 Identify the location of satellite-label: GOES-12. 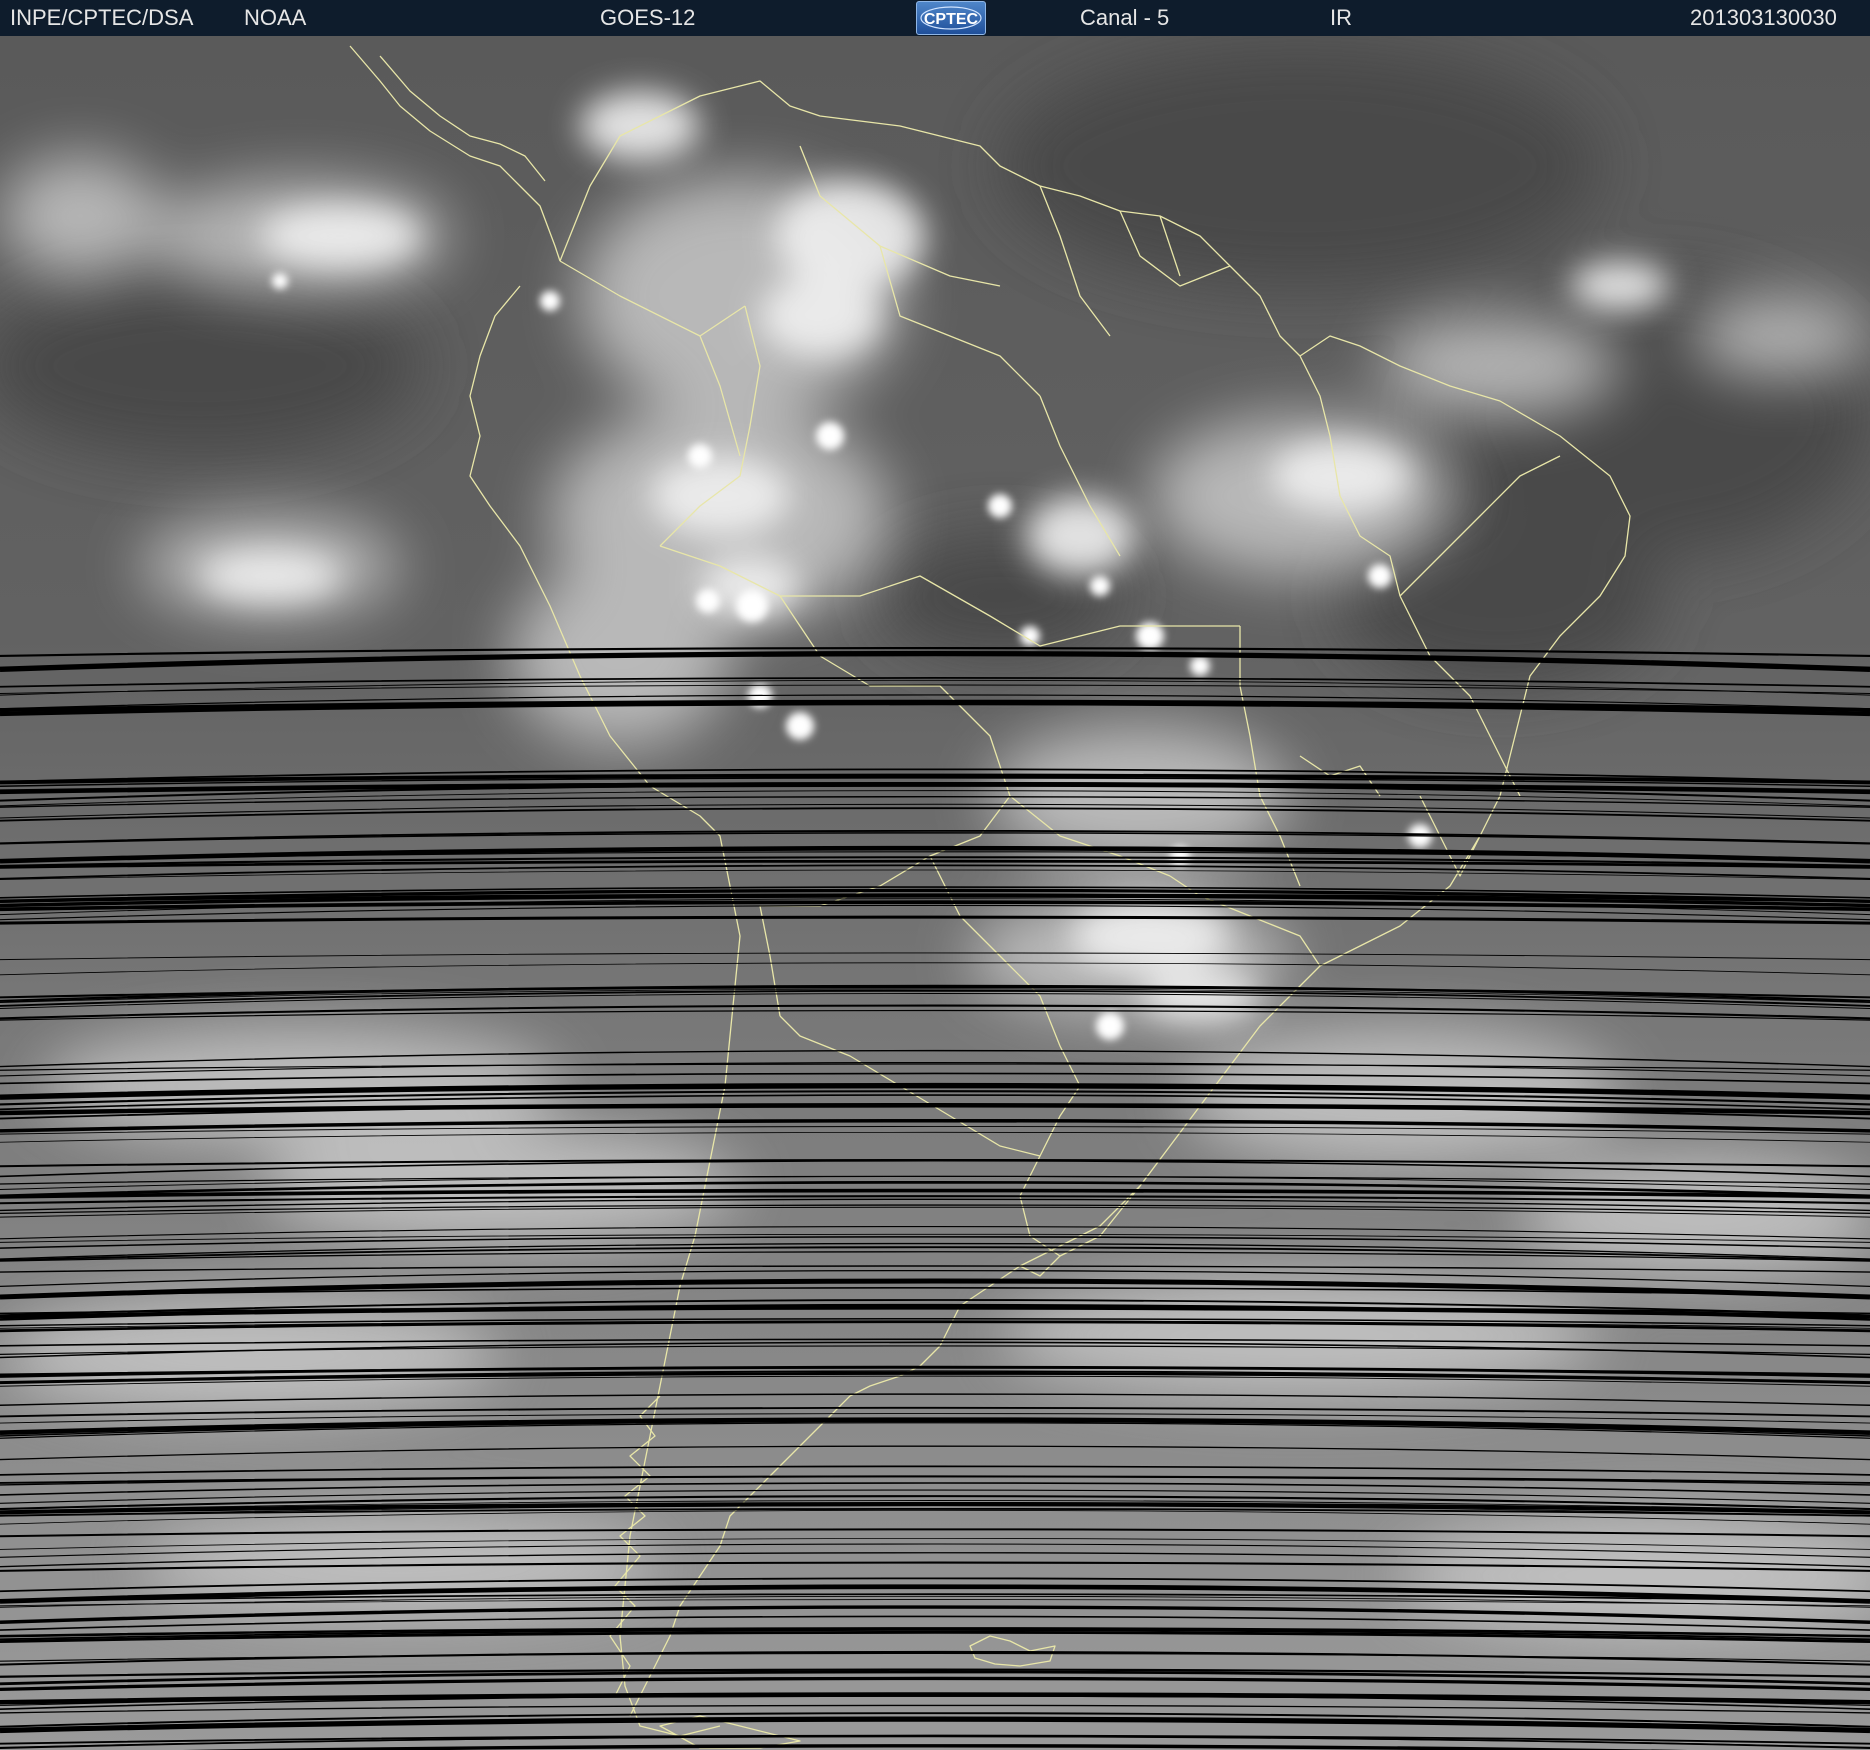
(648, 17).